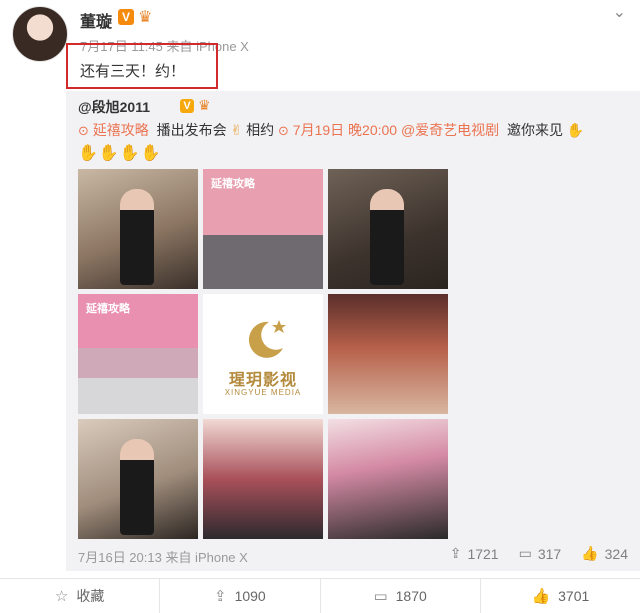 This screenshot has width=640, height=613. I want to click on mention-link: @爱奇艺电视剧, so click(450, 130).